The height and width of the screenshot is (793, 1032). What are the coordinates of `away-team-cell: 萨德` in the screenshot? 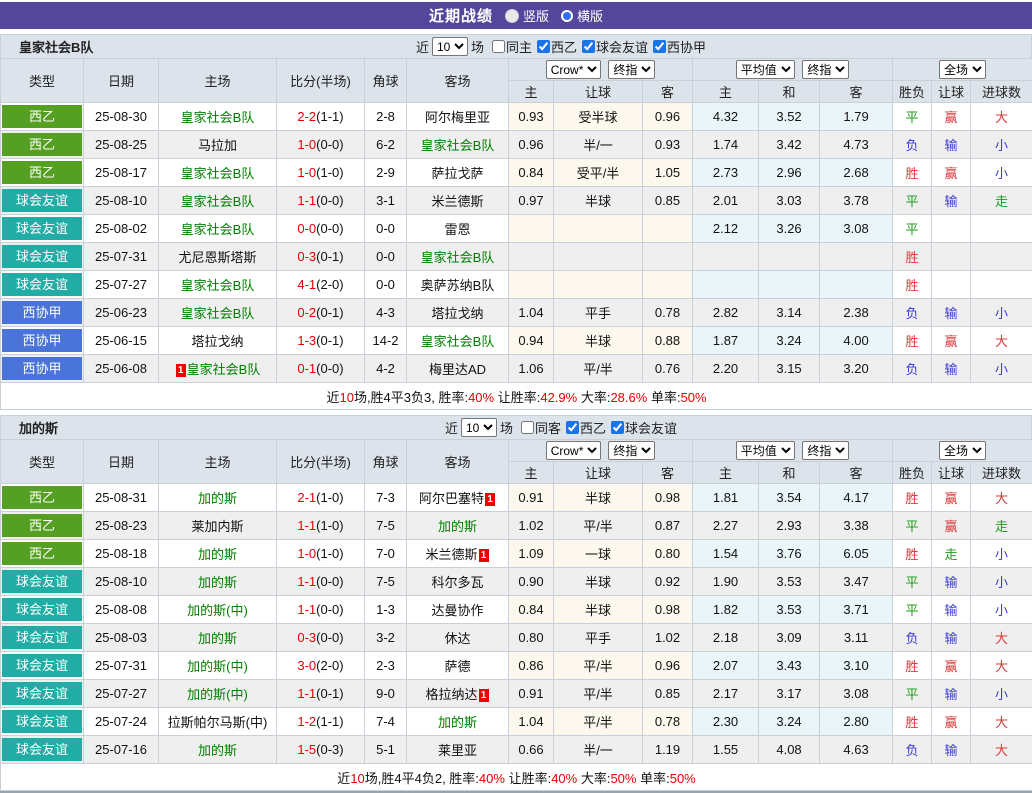 It's located at (458, 666).